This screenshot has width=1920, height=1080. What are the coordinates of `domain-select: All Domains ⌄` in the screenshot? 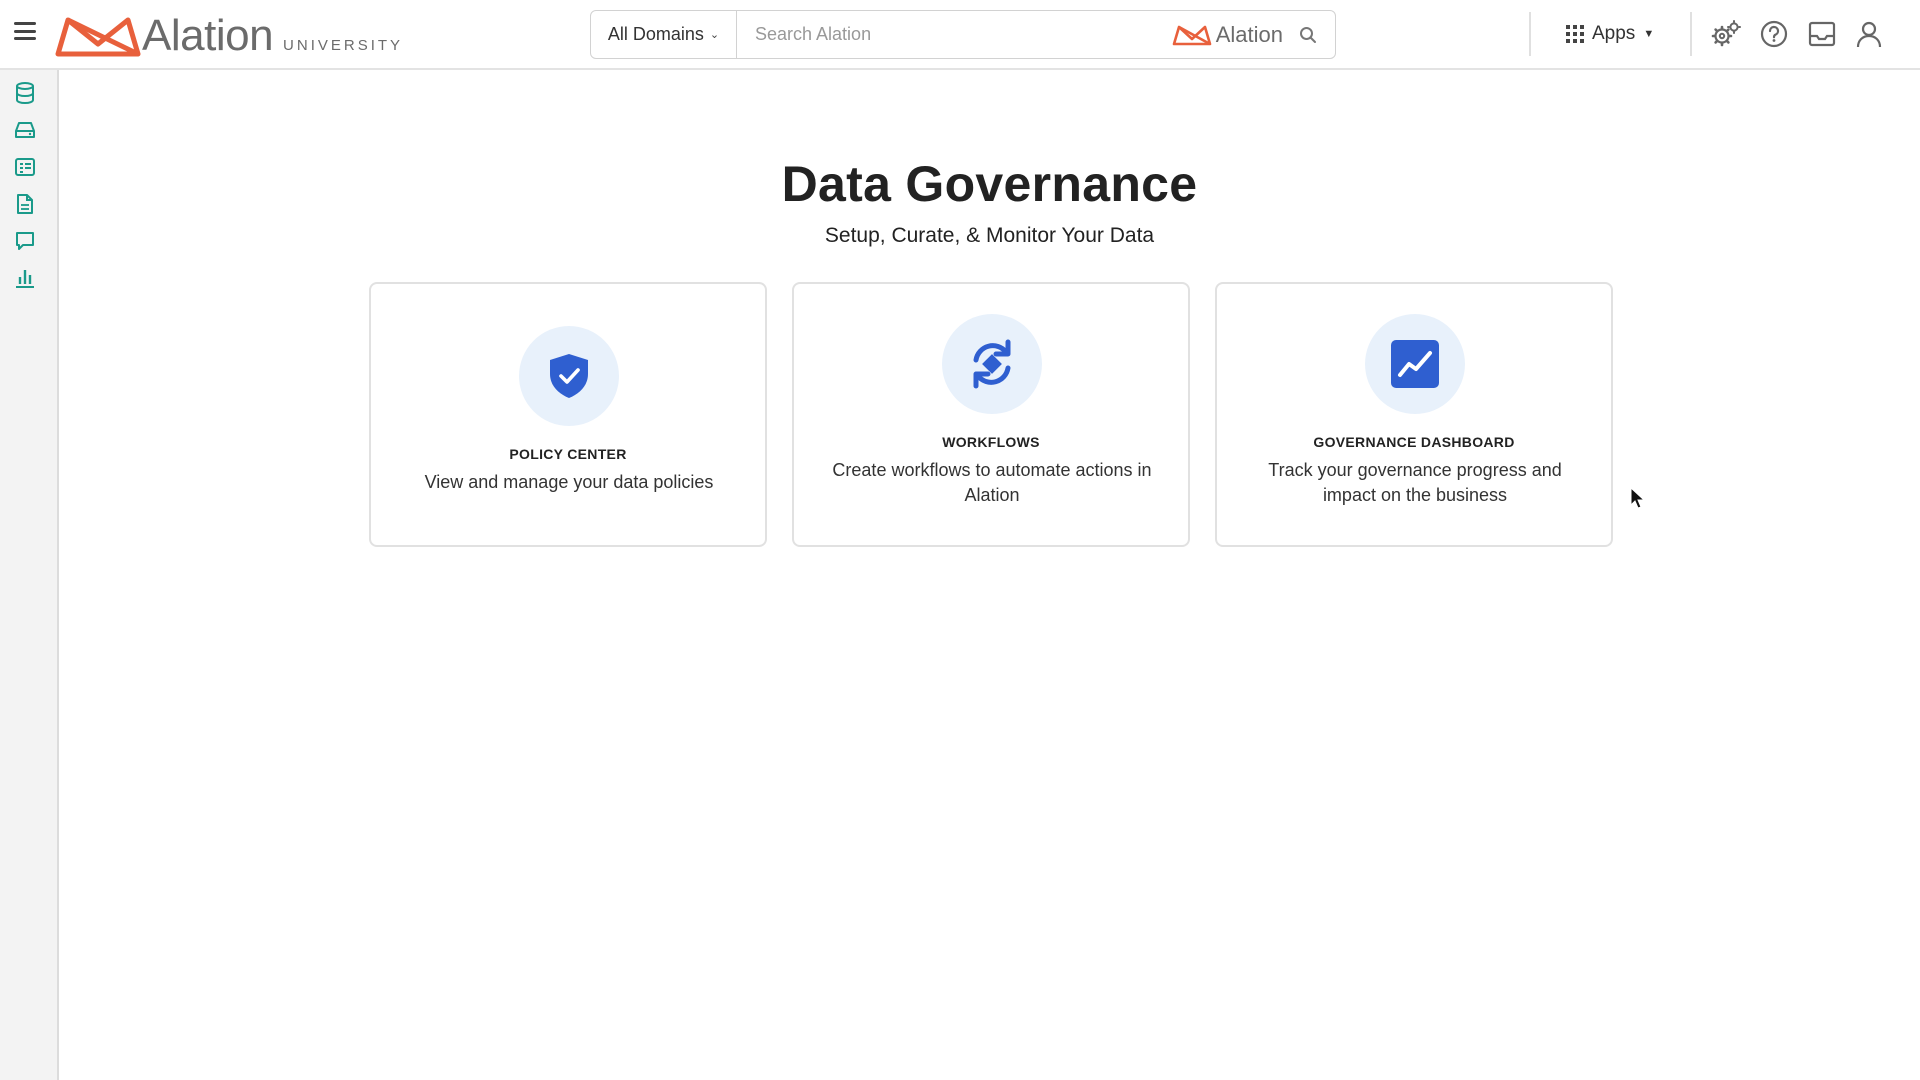 It's located at (664, 34).